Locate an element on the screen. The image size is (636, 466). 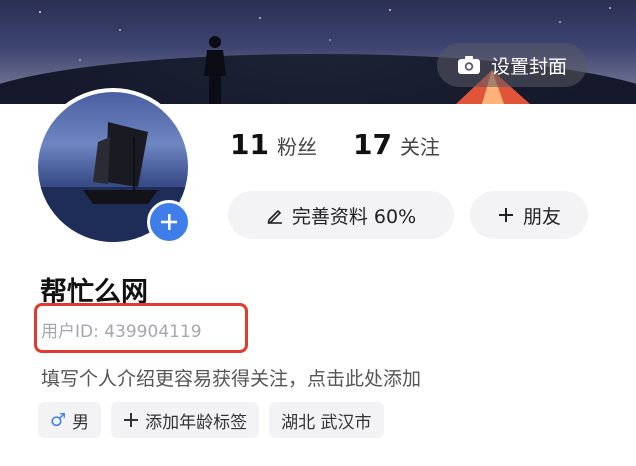
silhouette-person is located at coordinates (215, 70).